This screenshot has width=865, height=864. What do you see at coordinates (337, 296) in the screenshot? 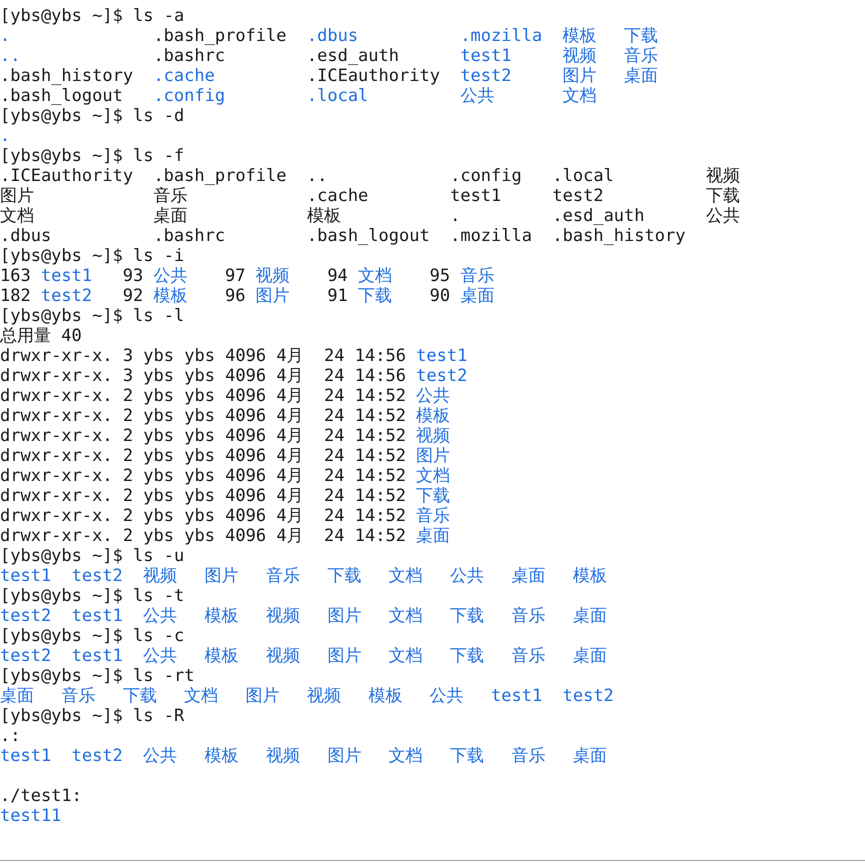
I see `inode-number: 91` at bounding box center [337, 296].